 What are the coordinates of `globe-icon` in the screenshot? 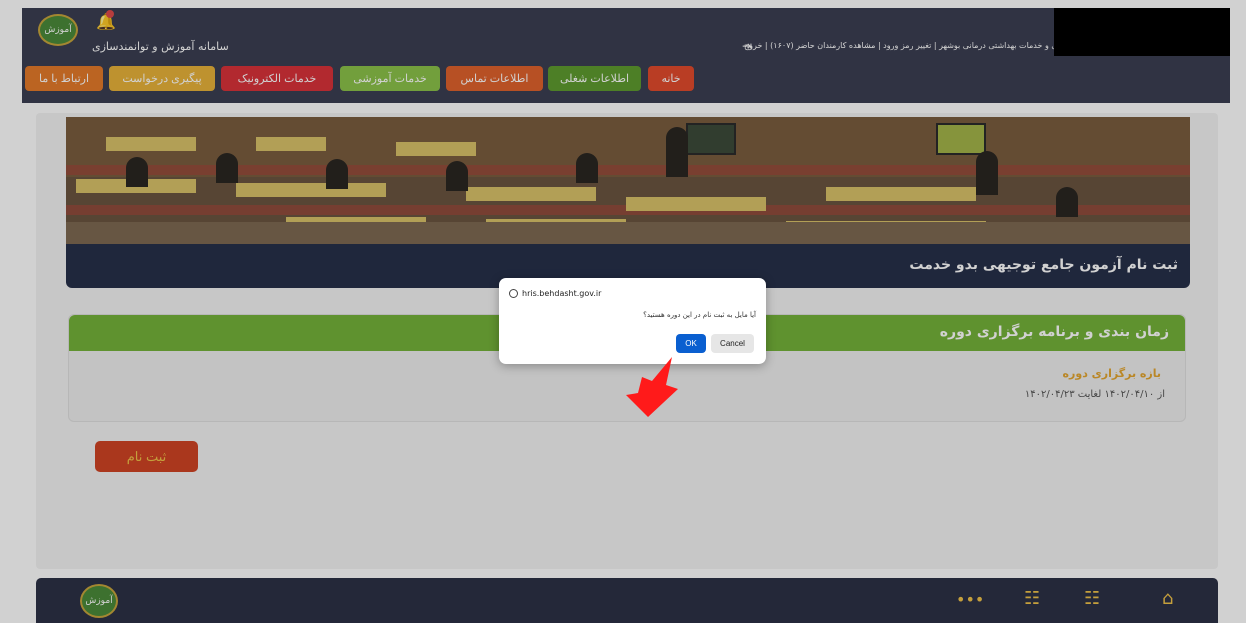 It's located at (513, 293).